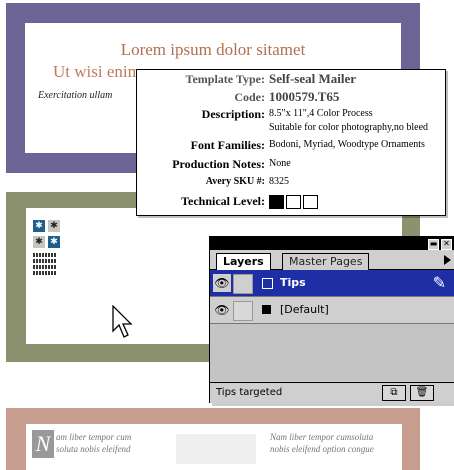  What do you see at coordinates (347, 144) in the screenshot?
I see `font-families-value: Bodoni, Myriad, Woodtype Ornaments` at bounding box center [347, 144].